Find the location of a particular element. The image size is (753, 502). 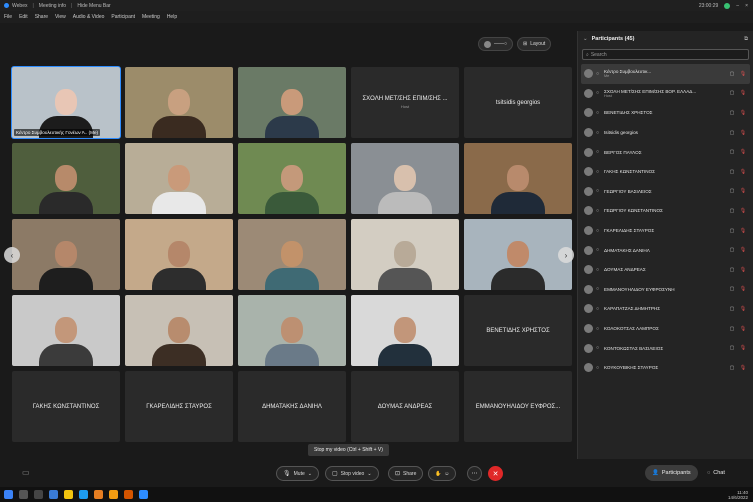

participant-row: ○ ΕΜΜΑΝΟΥΗΛΙΔΟΥ ΕΥΦΡΟΣΥΝΗ ▢ 🎙 is located at coordinates (665, 290).